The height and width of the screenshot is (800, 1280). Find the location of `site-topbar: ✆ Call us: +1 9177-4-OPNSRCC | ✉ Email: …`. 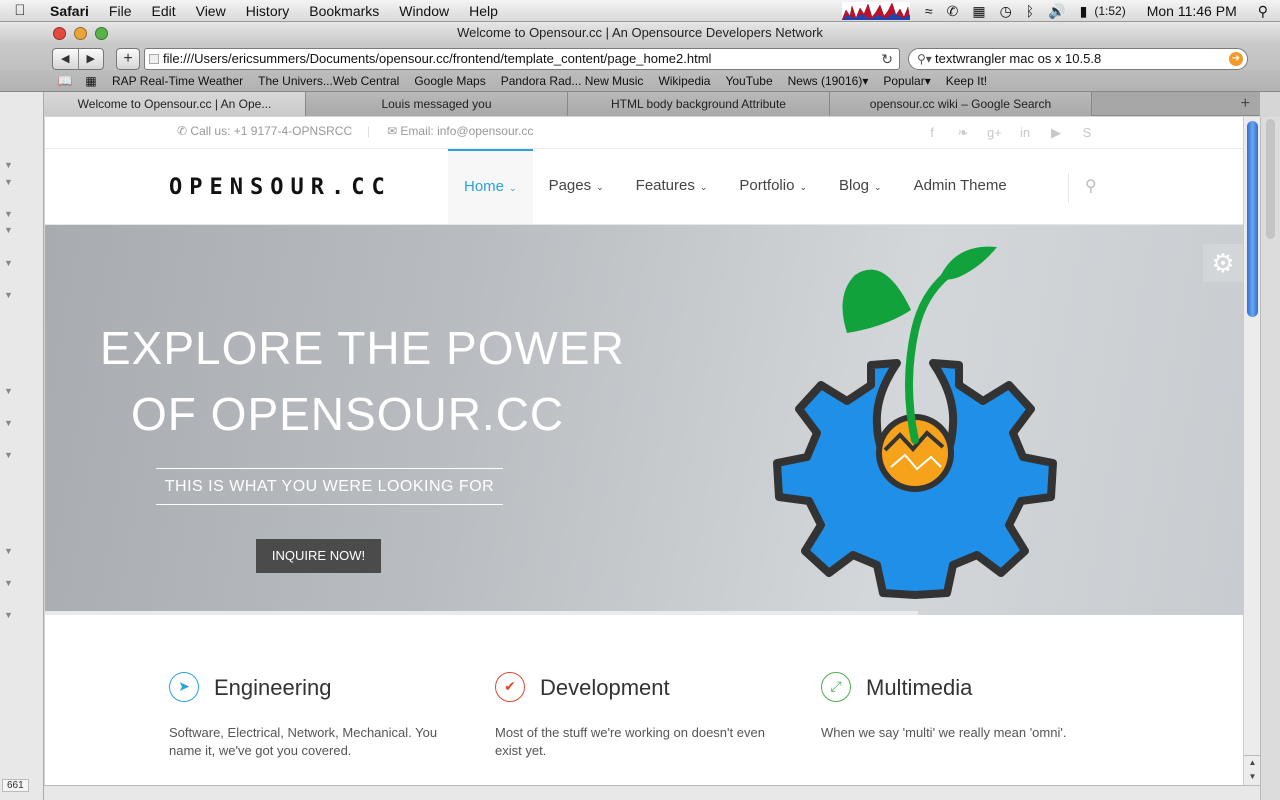

site-topbar: ✆ Call us: +1 9177-4-OPNSRCC | ✉ Email: … is located at coordinates (644, 133).